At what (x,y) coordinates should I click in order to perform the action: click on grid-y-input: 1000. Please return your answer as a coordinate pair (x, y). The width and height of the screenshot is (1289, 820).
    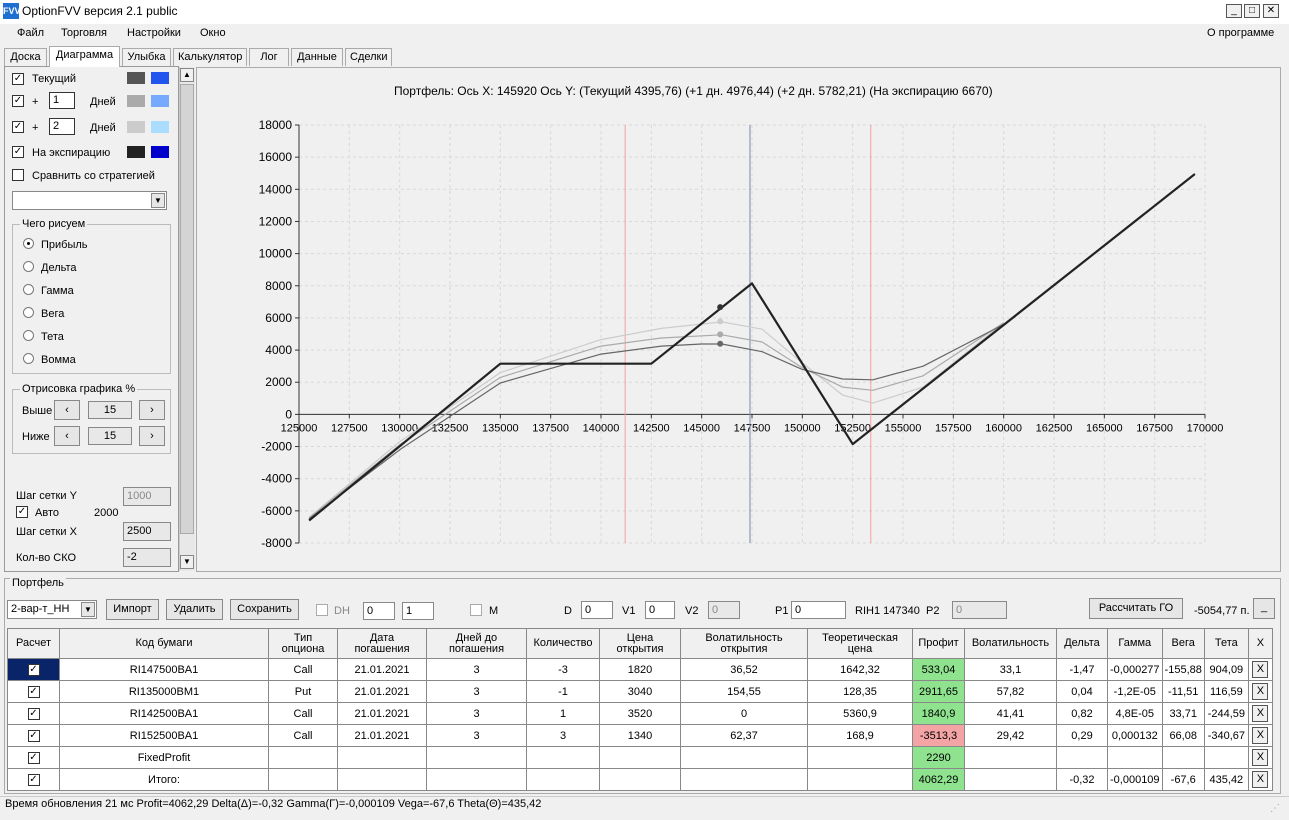
    Looking at the image, I should click on (147, 496).